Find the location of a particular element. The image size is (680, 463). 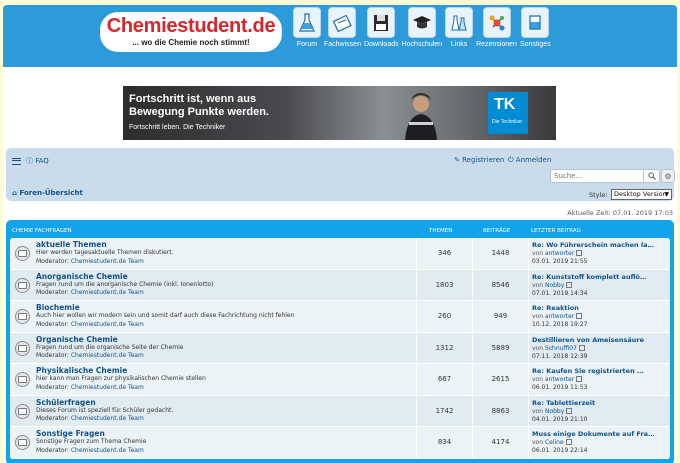

sonstiges-beaker-icon is located at coordinates (535, 22).